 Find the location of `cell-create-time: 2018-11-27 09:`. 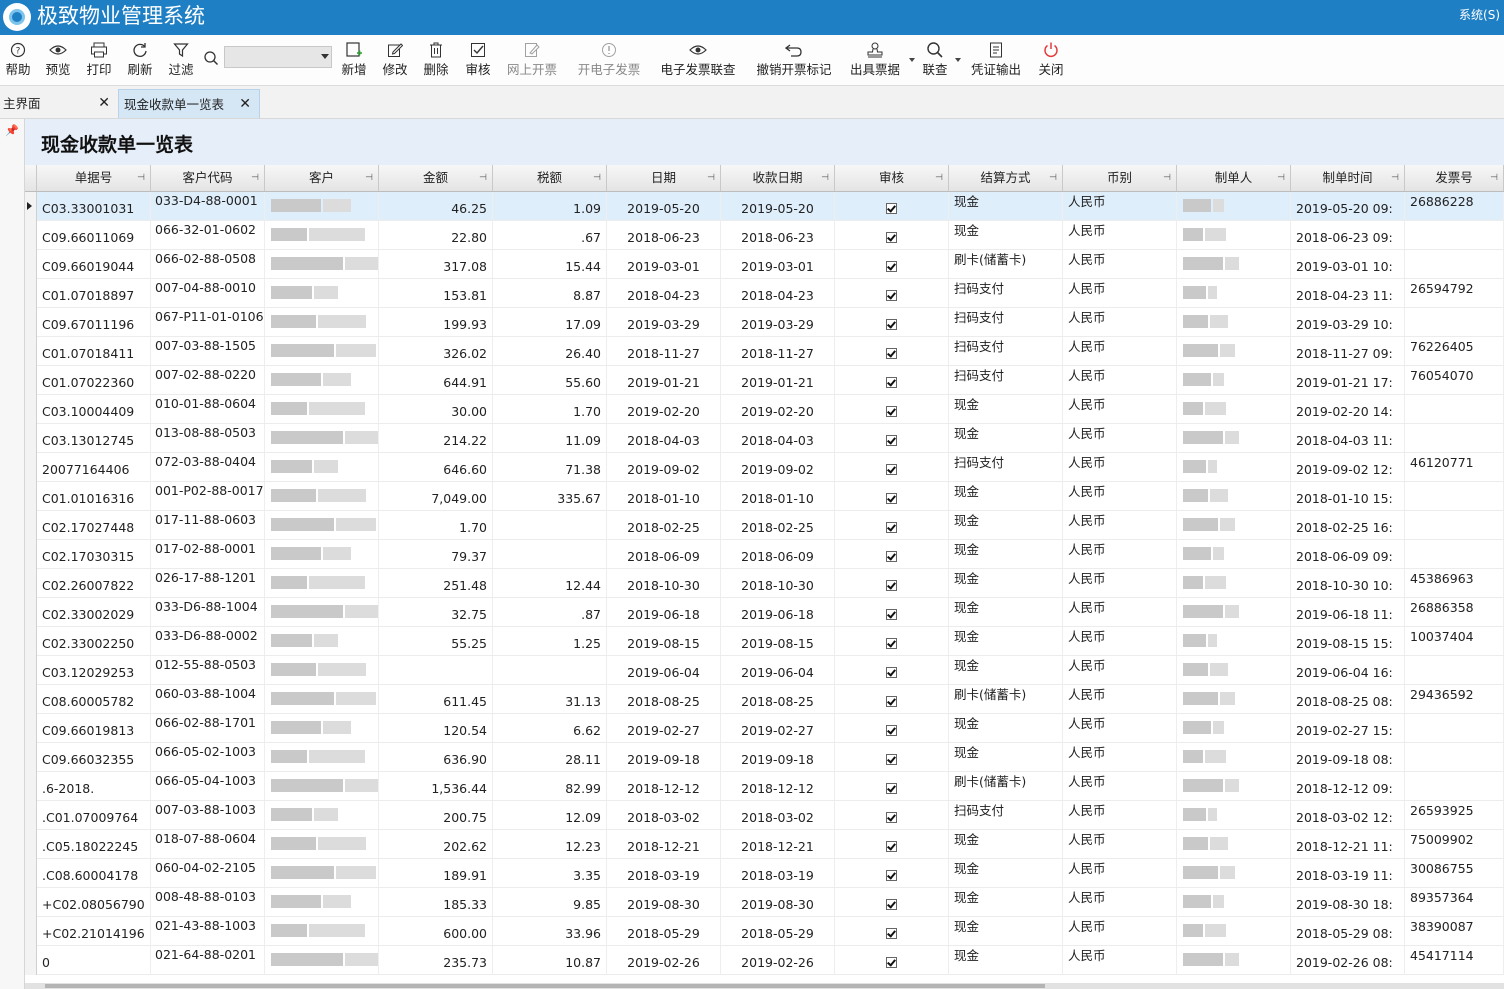

cell-create-time: 2018-11-27 09: is located at coordinates (1348, 351).